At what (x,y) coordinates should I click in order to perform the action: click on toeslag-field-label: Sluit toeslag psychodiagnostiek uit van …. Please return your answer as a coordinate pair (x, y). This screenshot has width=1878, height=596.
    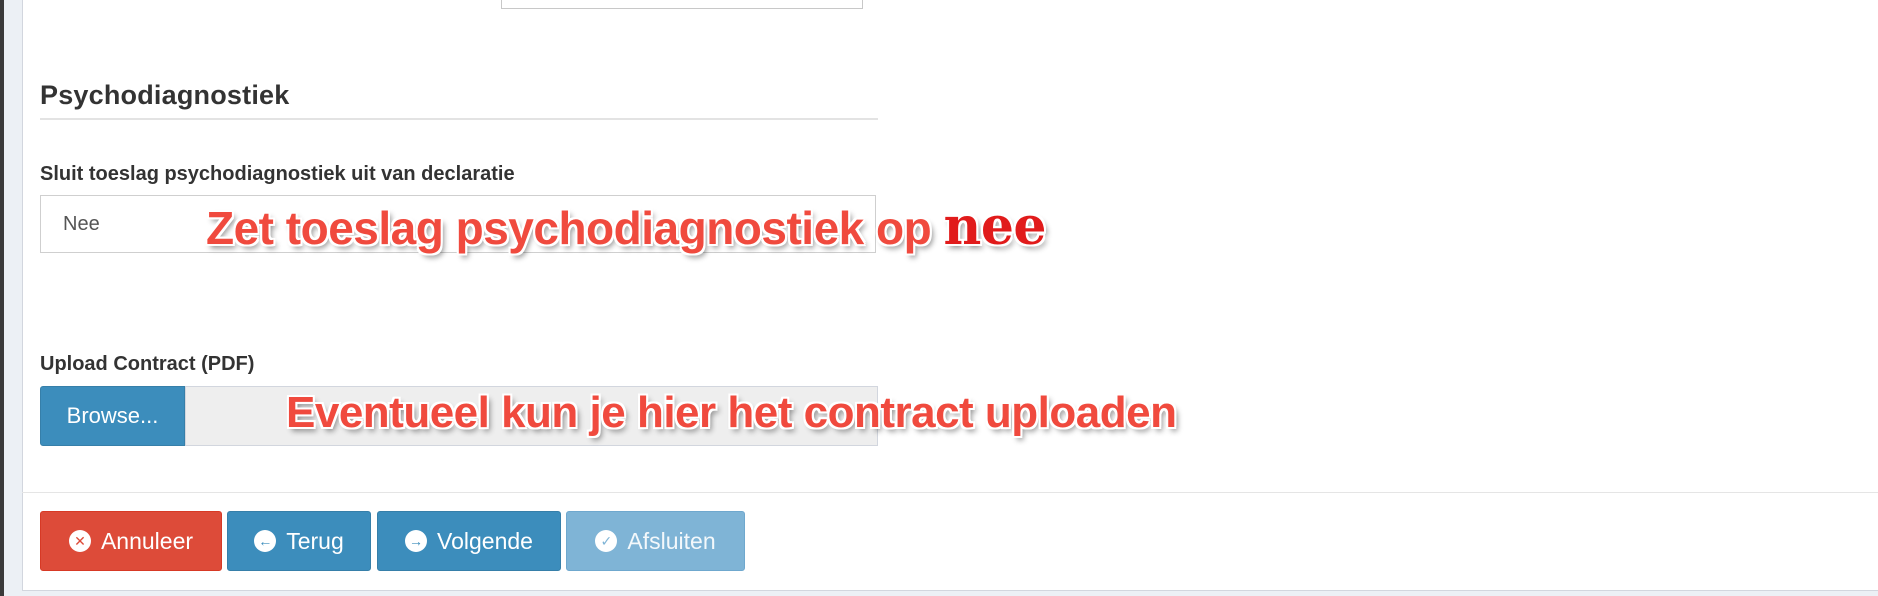
    Looking at the image, I should click on (277, 174).